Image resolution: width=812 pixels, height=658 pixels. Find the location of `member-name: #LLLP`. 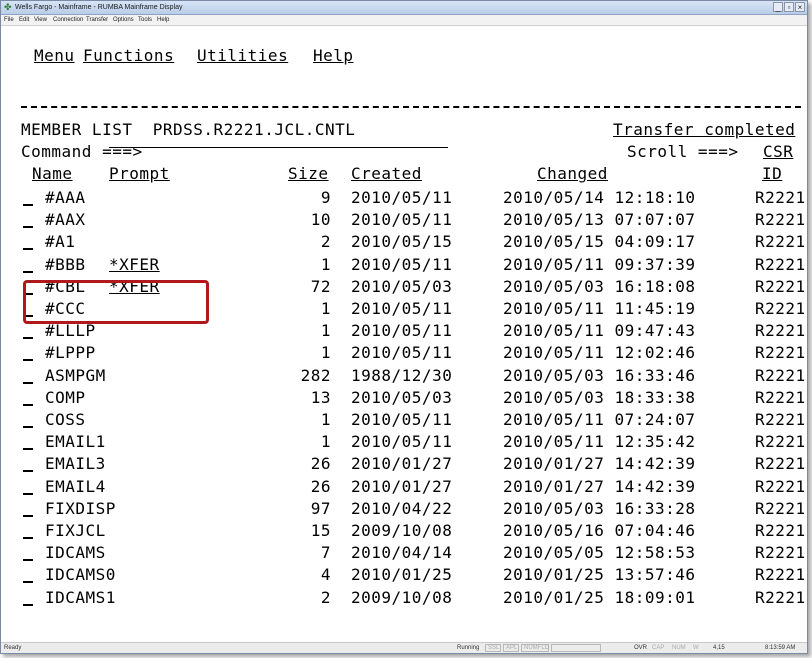

member-name: #LLLP is located at coordinates (70, 331).